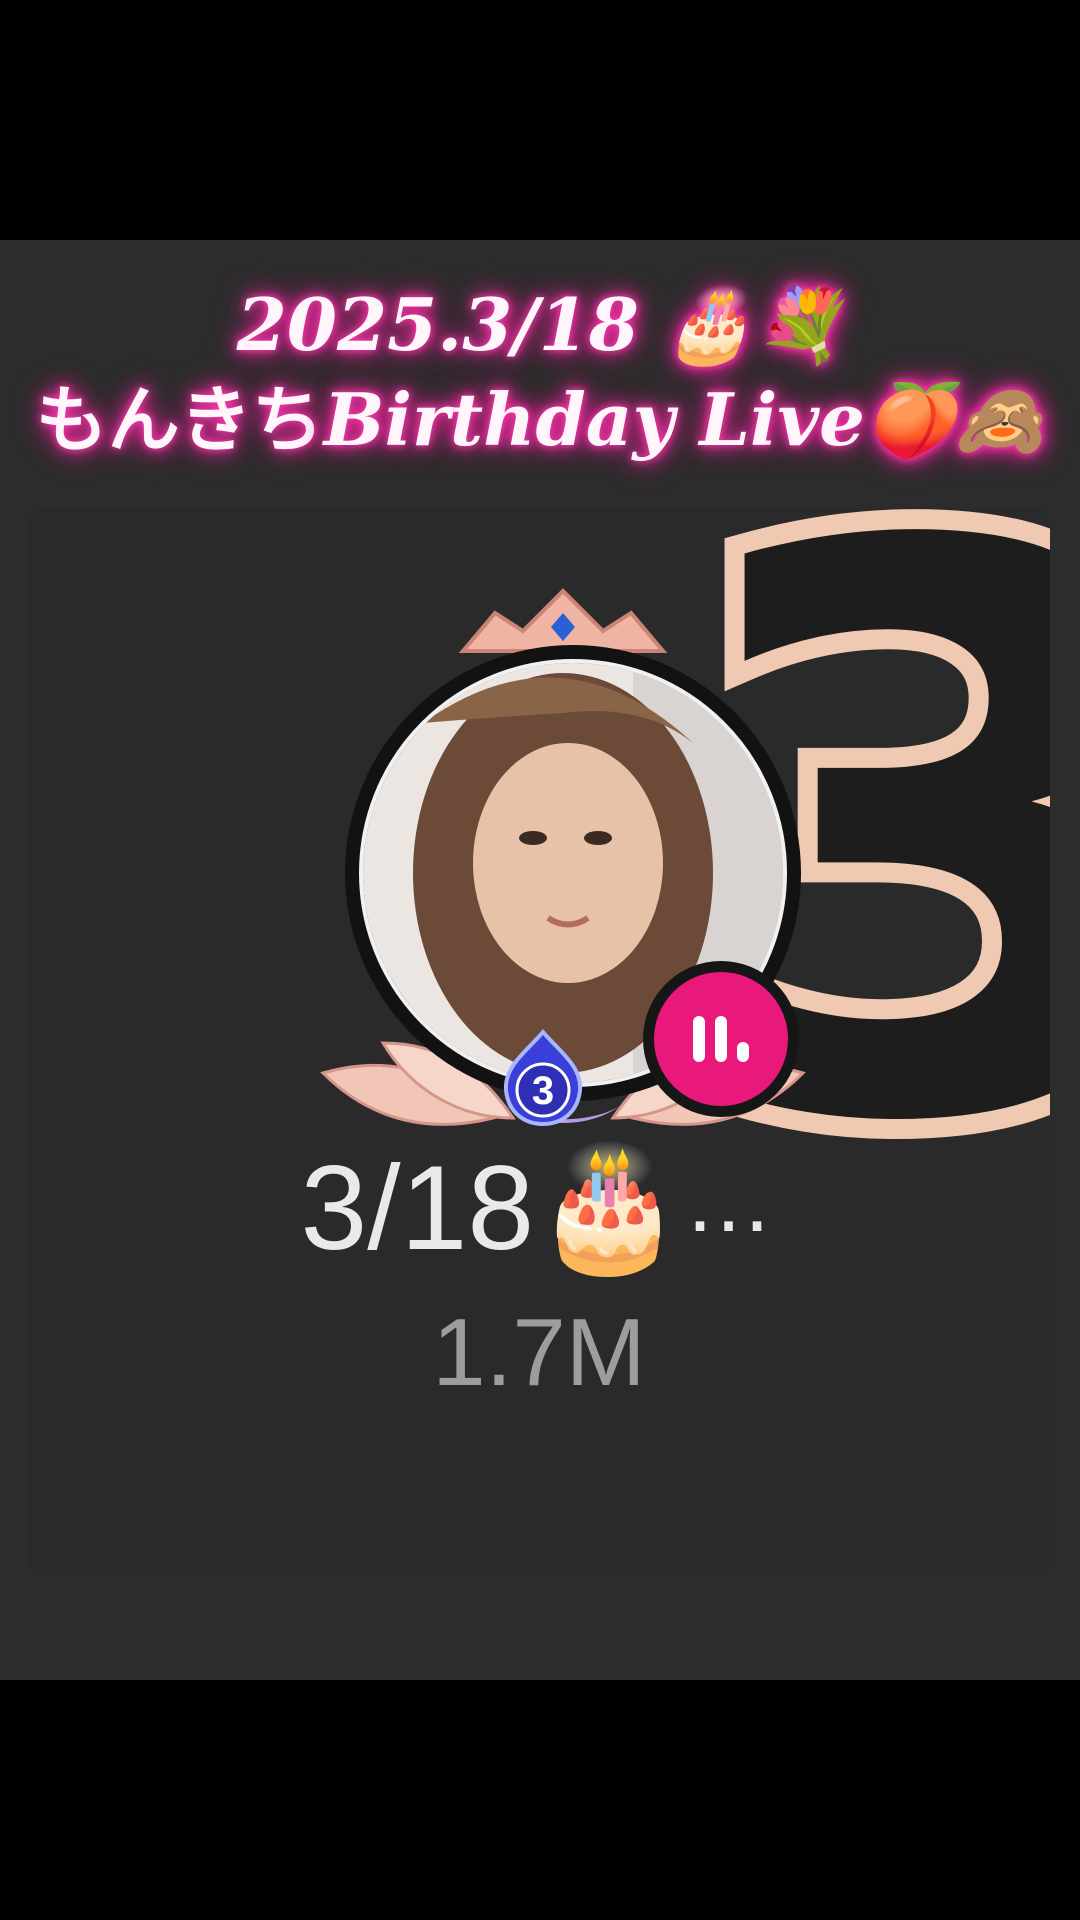  I want to click on live-audio-icon, so click(721, 1039).